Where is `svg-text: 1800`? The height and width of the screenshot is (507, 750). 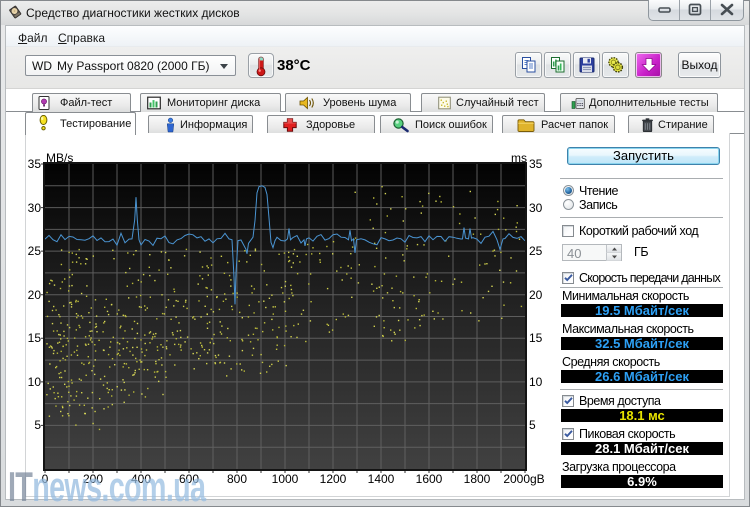
svg-text: 1800 is located at coordinates (477, 479).